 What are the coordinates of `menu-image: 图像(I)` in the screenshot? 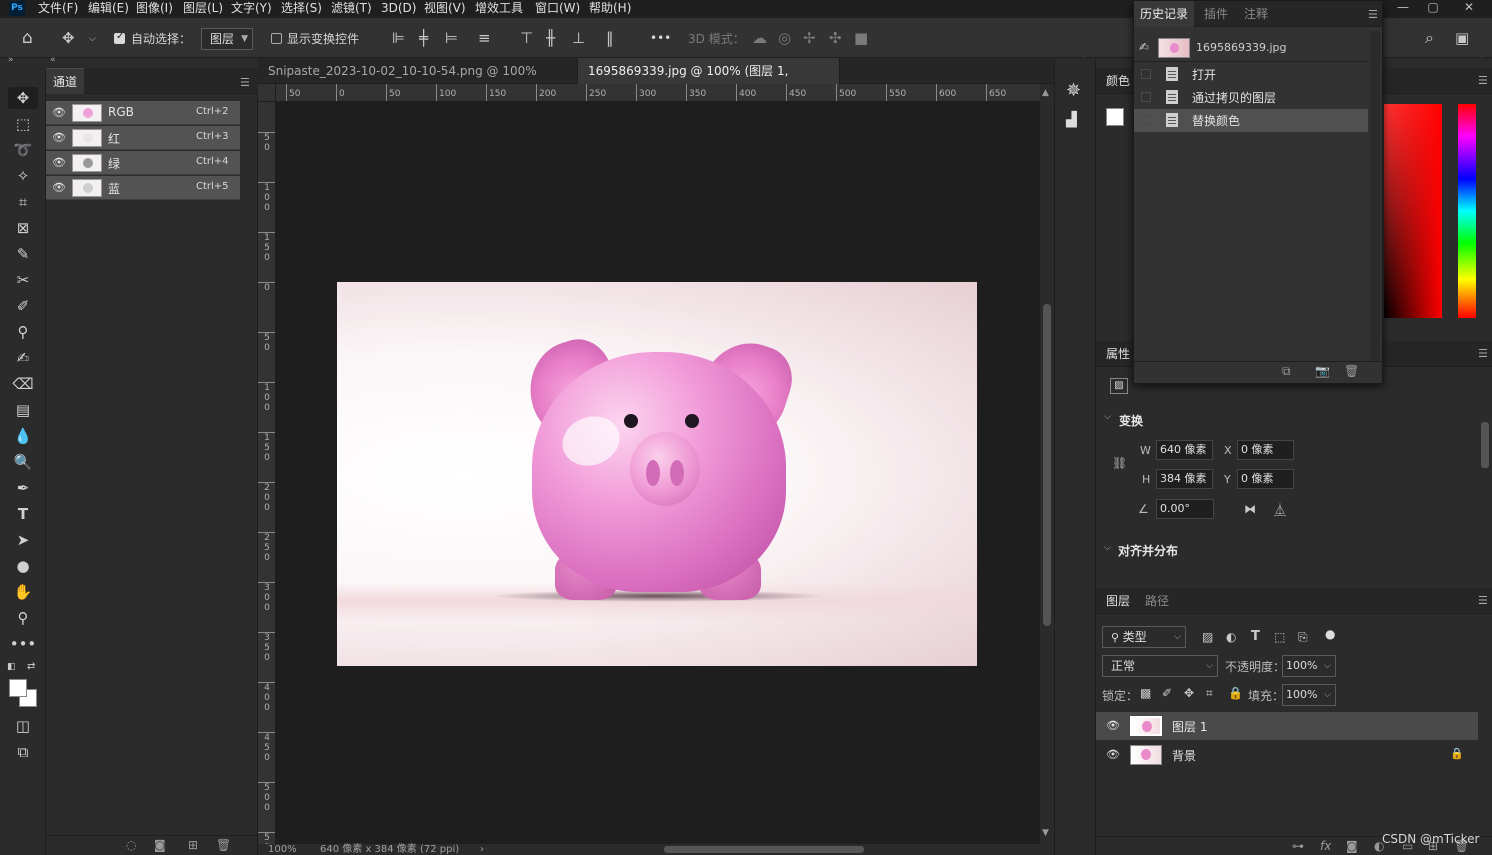 It's located at (154, 9).